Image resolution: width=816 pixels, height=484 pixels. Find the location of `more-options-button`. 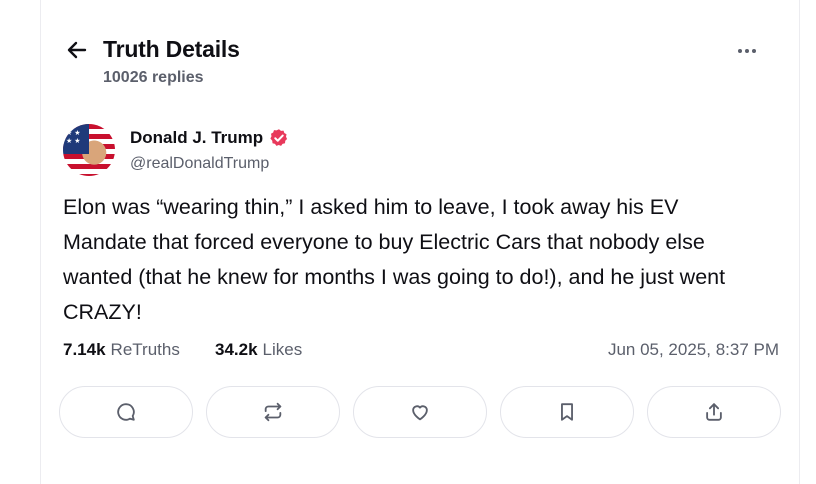

more-options-button is located at coordinates (747, 51).